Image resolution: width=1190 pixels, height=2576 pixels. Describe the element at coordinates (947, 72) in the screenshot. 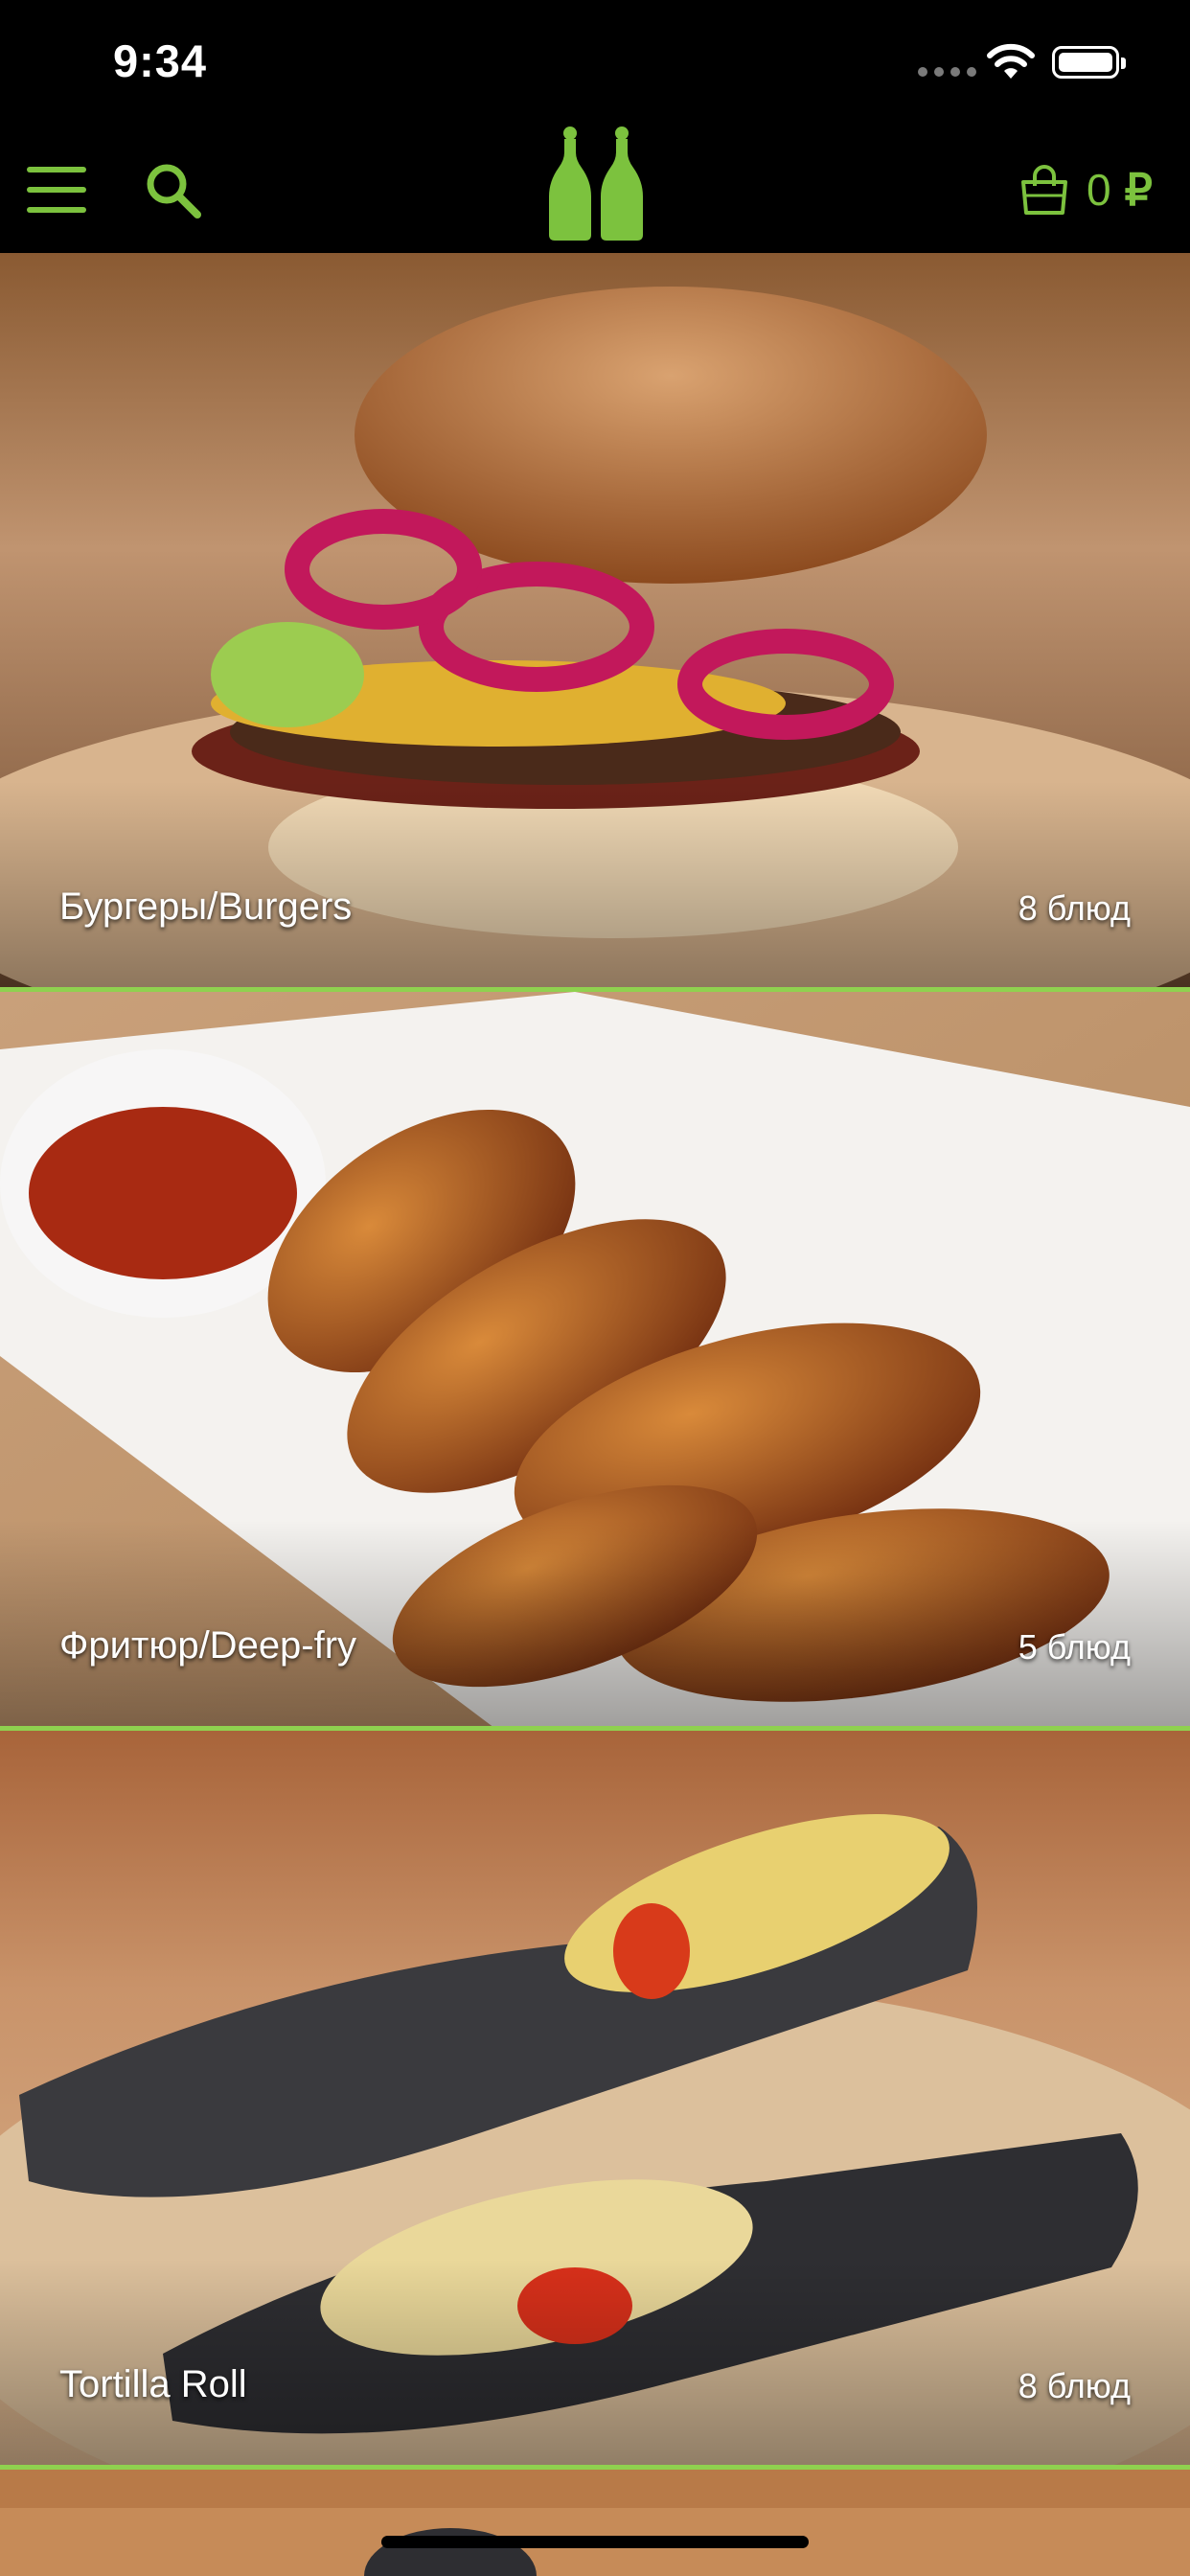

I see `signal-icon` at that location.